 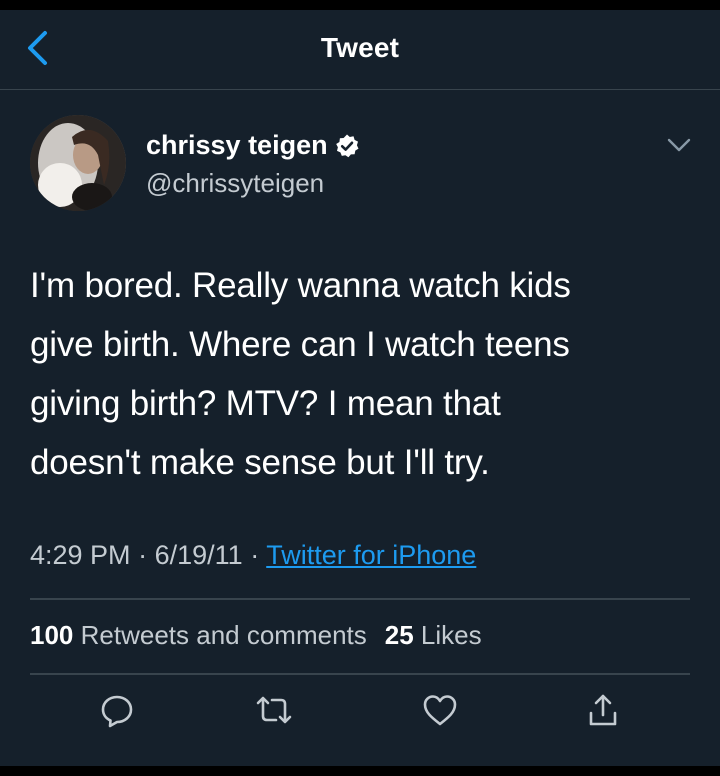 I want to click on tweet-text-line: doesn't make sense but I'll try., so click(x=260, y=462).